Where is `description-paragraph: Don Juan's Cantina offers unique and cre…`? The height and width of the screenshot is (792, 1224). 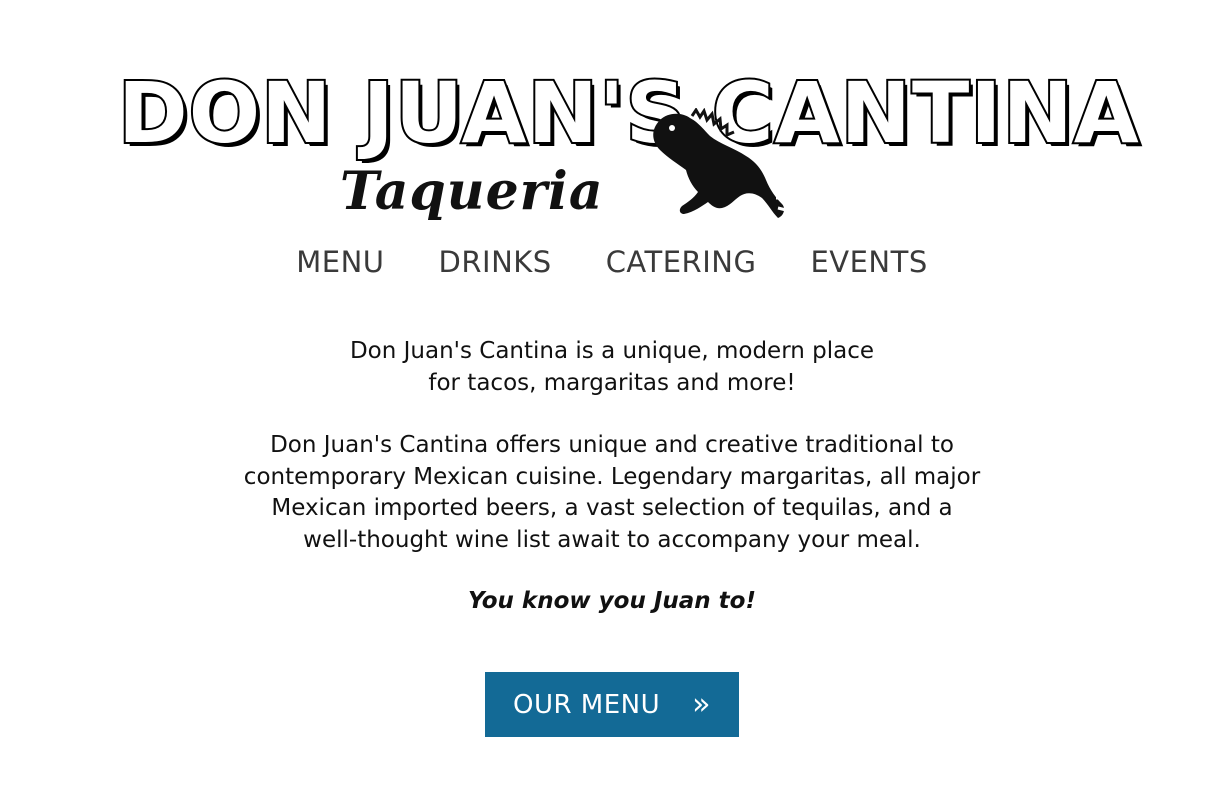 description-paragraph: Don Juan's Cantina offers unique and cre… is located at coordinates (612, 493).